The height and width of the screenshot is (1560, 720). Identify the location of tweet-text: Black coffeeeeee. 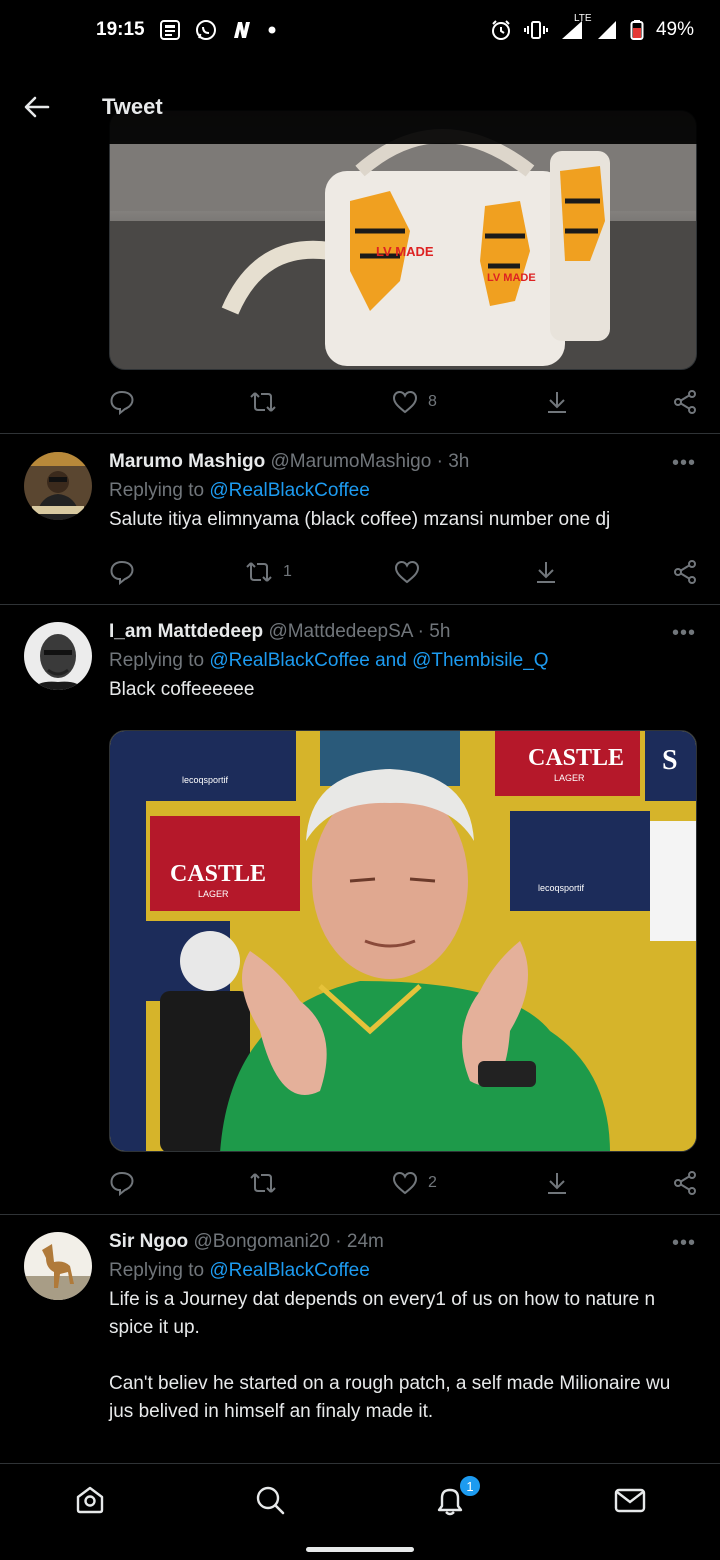
(182, 689).